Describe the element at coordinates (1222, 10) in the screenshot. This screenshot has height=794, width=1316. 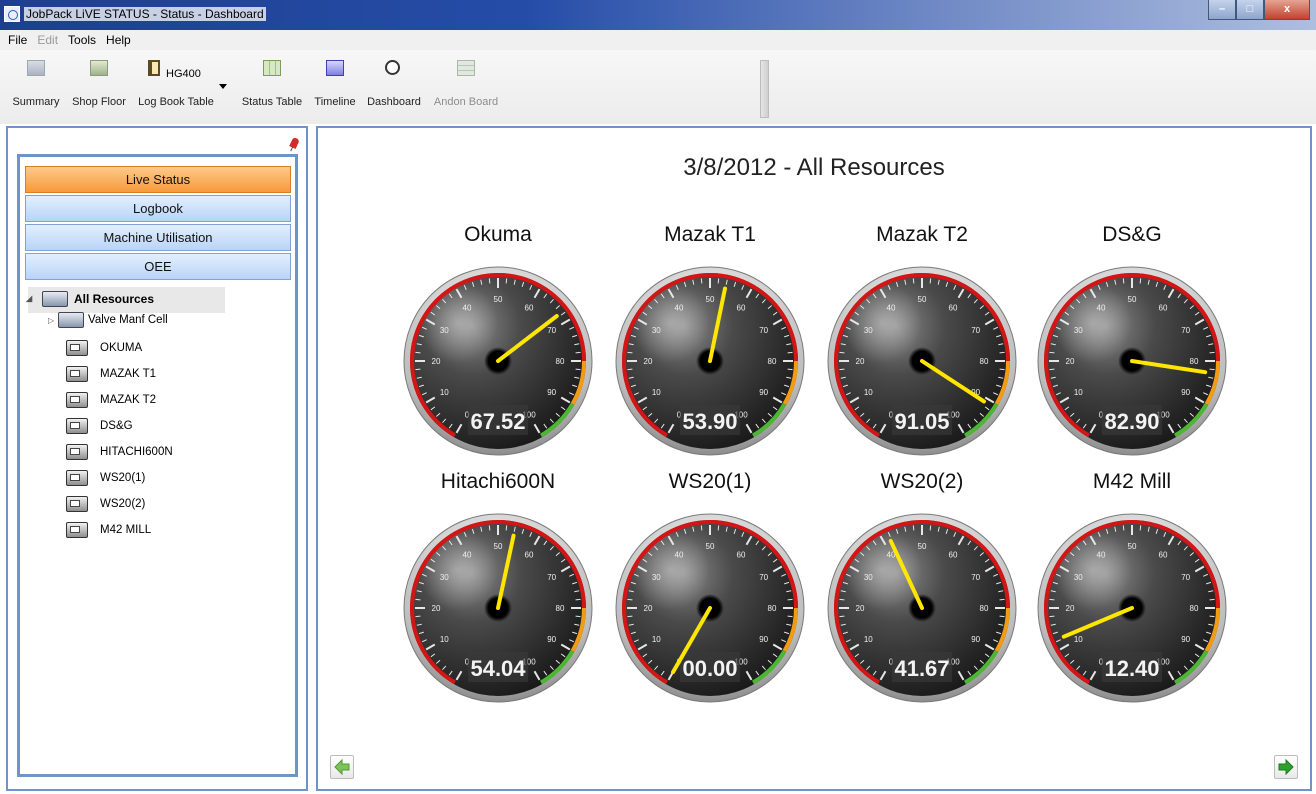
I see `minimize-button: –` at that location.